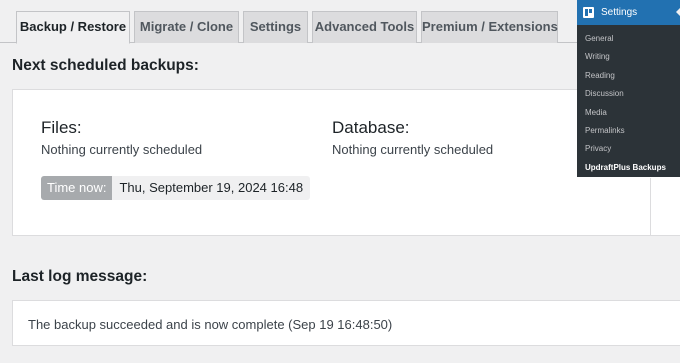 Image resolution: width=680 pixels, height=363 pixels. I want to click on submenu-item-discussion: Discussion, so click(628, 94).